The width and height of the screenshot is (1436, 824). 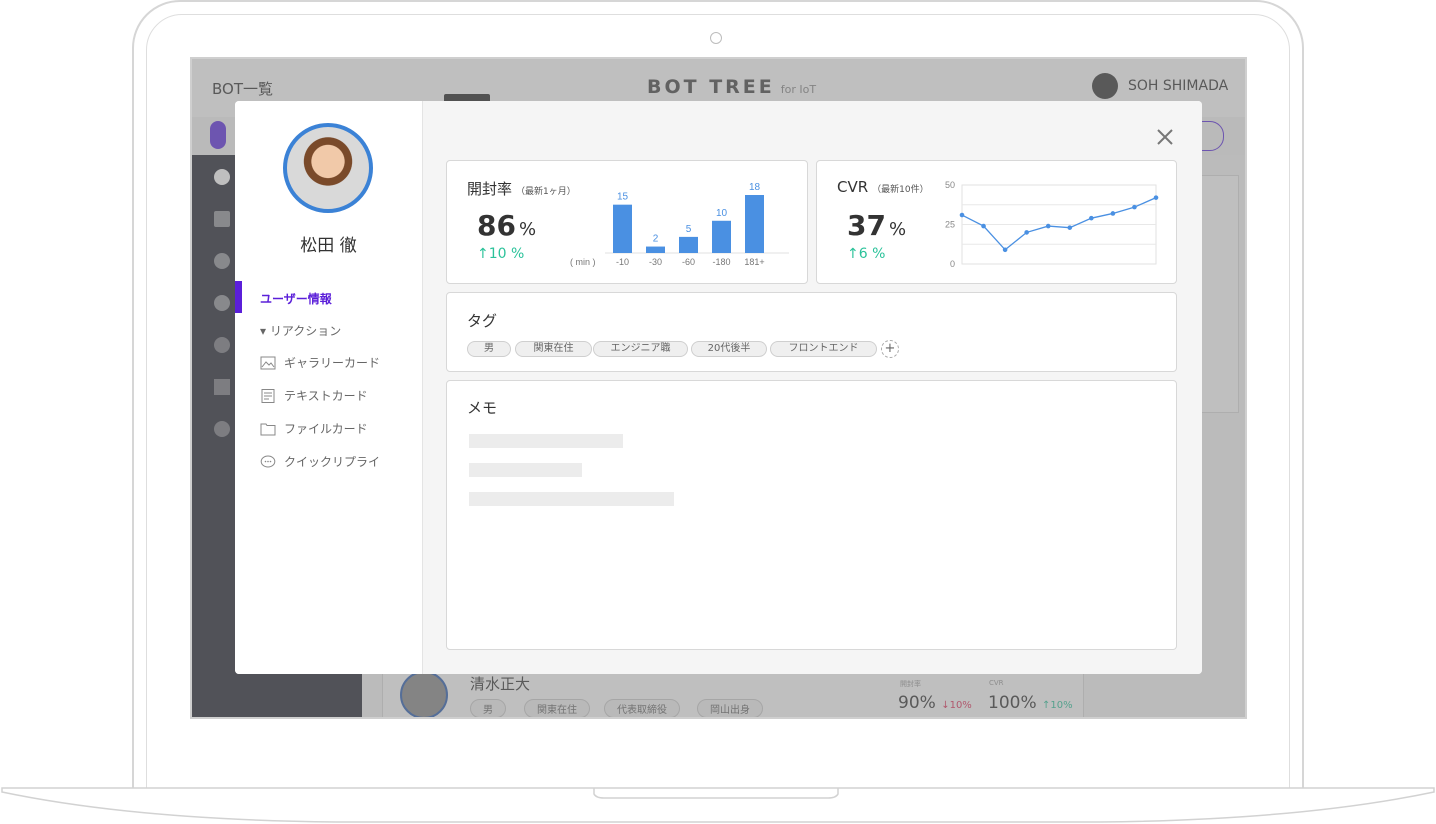 I want to click on tick-label: -180, so click(x=721, y=262).